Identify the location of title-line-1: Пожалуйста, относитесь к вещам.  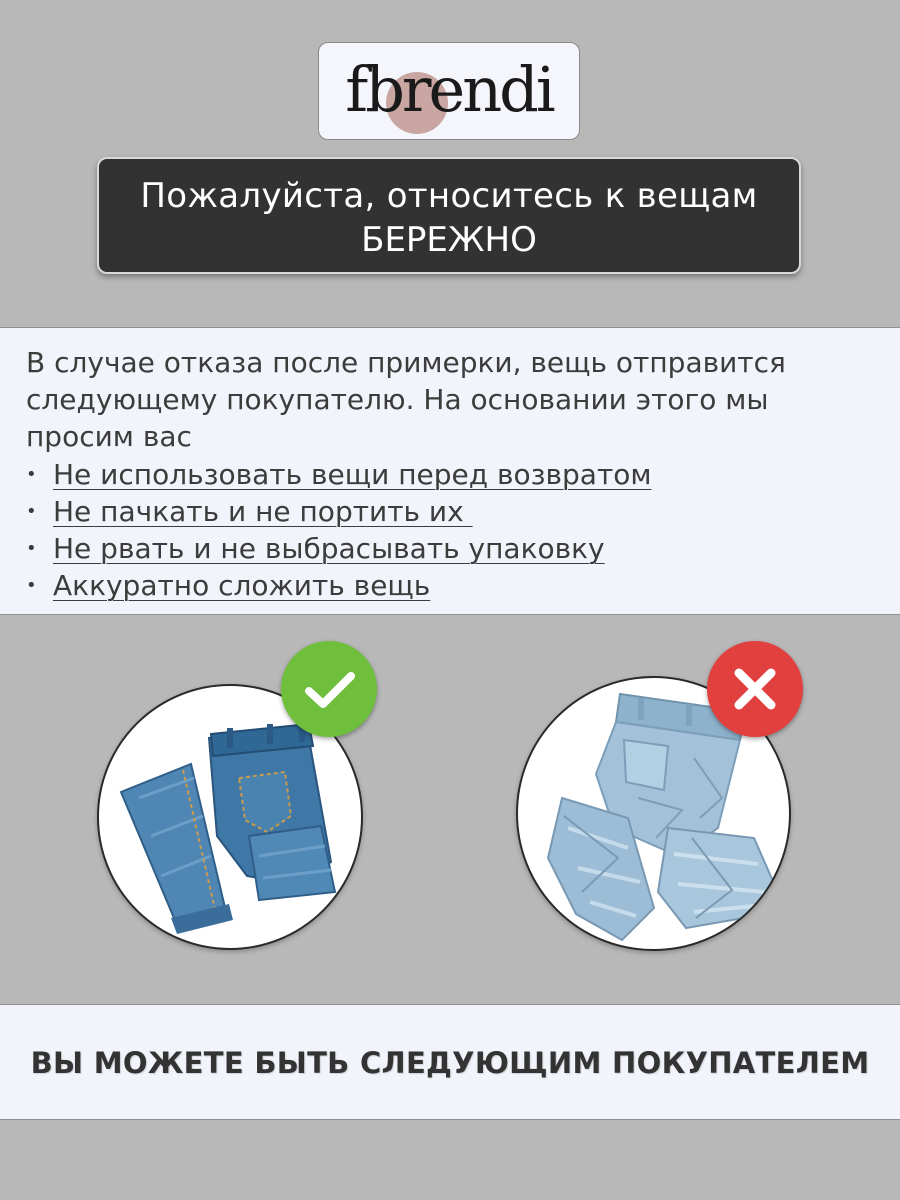
(449, 196).